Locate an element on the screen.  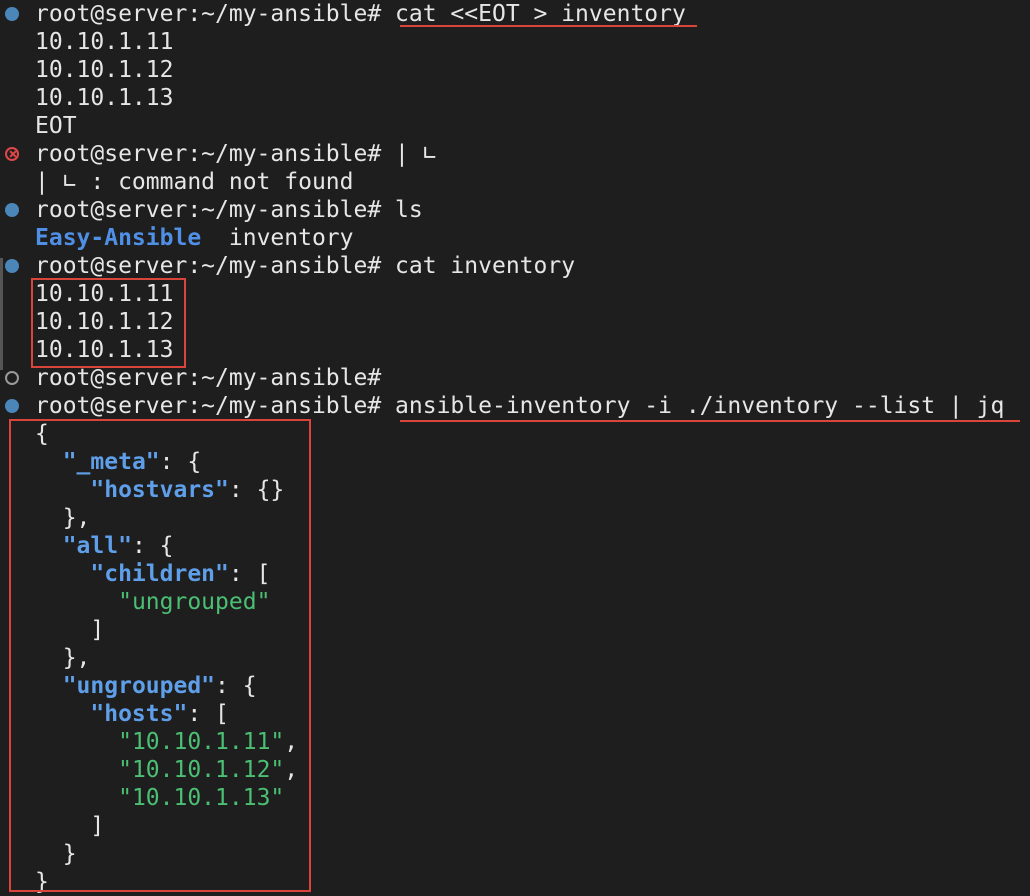
terminal-line: root@server:~/my-ansible# is located at coordinates (190, 378).